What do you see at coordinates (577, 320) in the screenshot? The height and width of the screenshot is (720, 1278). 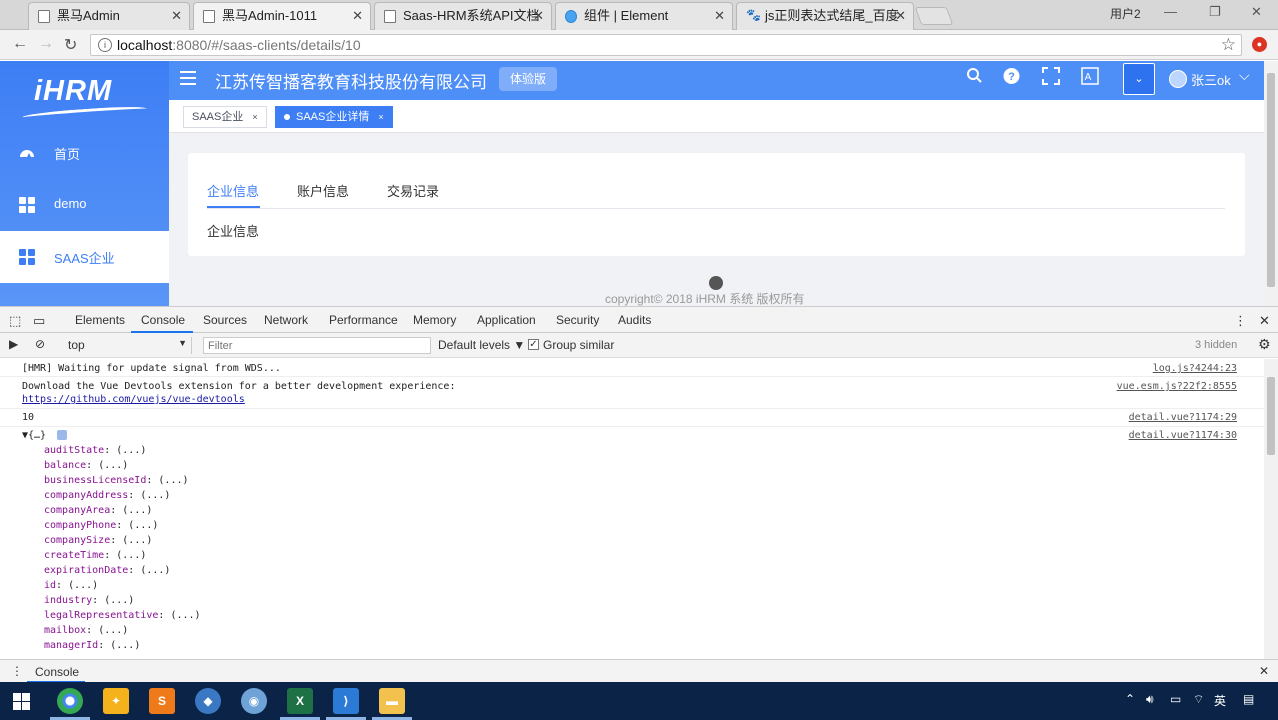 I see `devtools-tab-security: Security` at bounding box center [577, 320].